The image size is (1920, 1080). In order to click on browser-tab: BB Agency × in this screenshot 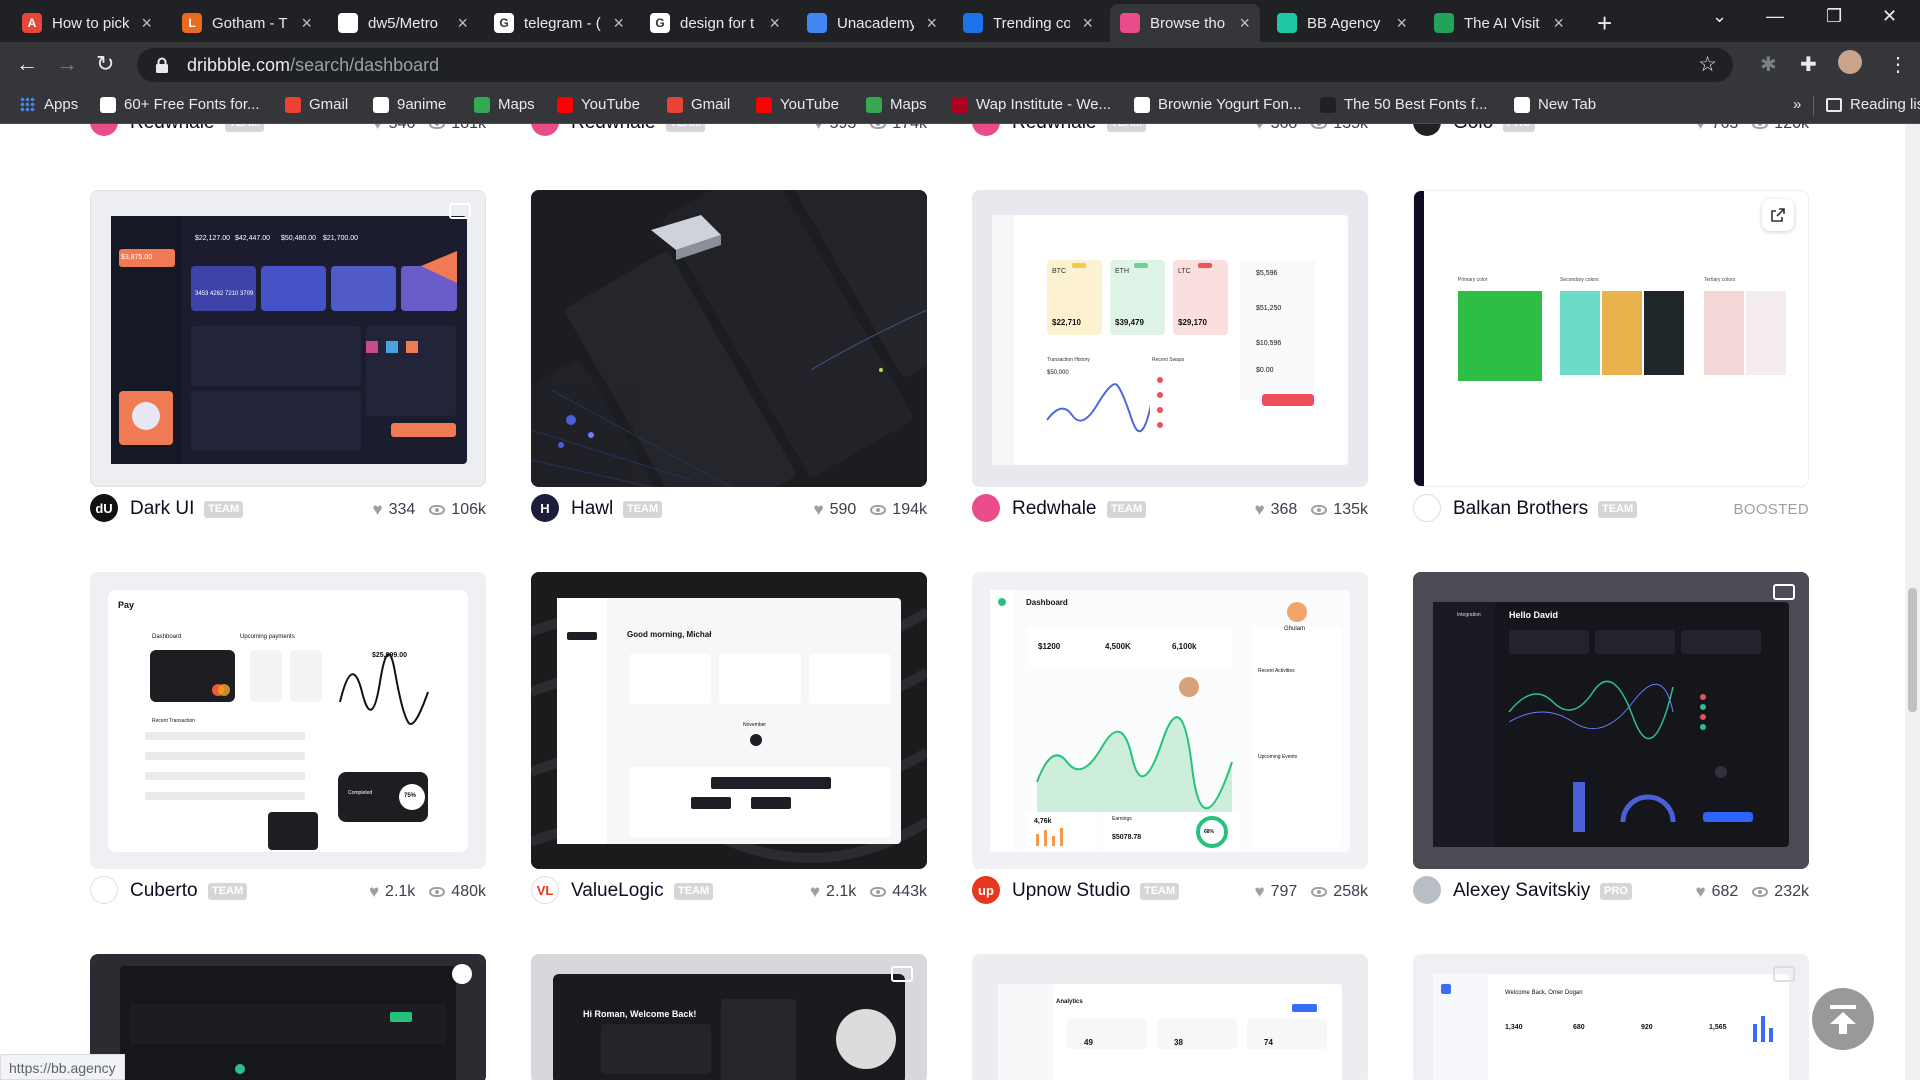, I will do `click(1342, 23)`.